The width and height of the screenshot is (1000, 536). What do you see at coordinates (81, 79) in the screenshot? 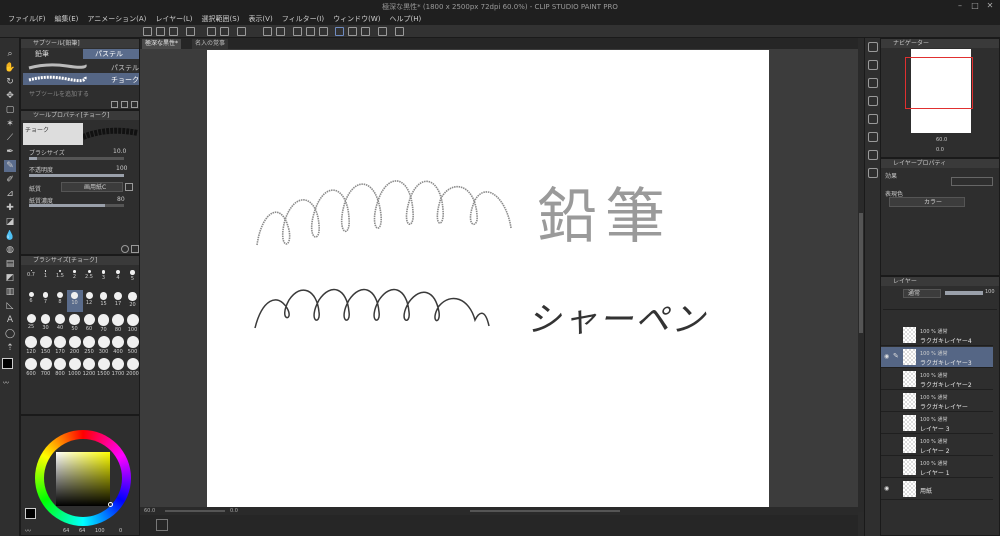
I see `subtool-item-chalk: チョーク` at bounding box center [81, 79].